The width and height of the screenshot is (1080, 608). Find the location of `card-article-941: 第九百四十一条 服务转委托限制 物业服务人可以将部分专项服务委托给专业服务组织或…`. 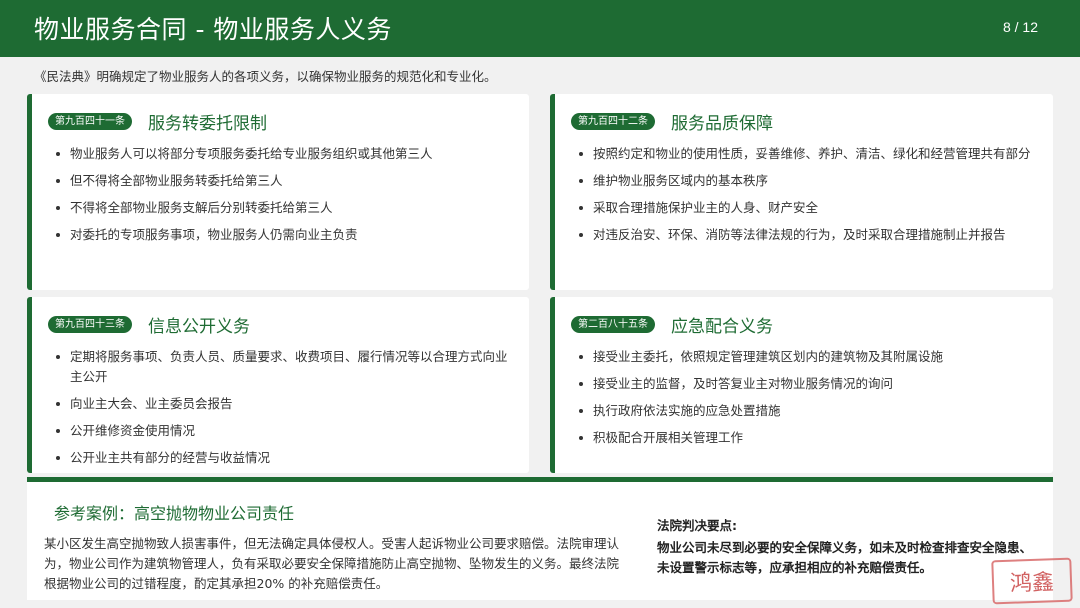

card-article-941: 第九百四十一条 服务转委托限制 物业服务人可以将部分专项服务委托给专业服务组织或… is located at coordinates (278, 192).